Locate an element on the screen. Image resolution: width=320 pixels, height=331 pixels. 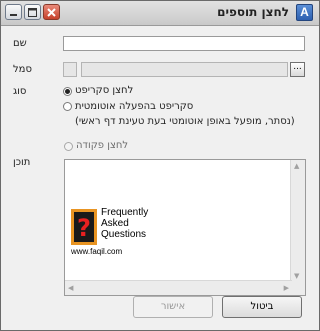
symbol-label: סמל is located at coordinates (22, 69).